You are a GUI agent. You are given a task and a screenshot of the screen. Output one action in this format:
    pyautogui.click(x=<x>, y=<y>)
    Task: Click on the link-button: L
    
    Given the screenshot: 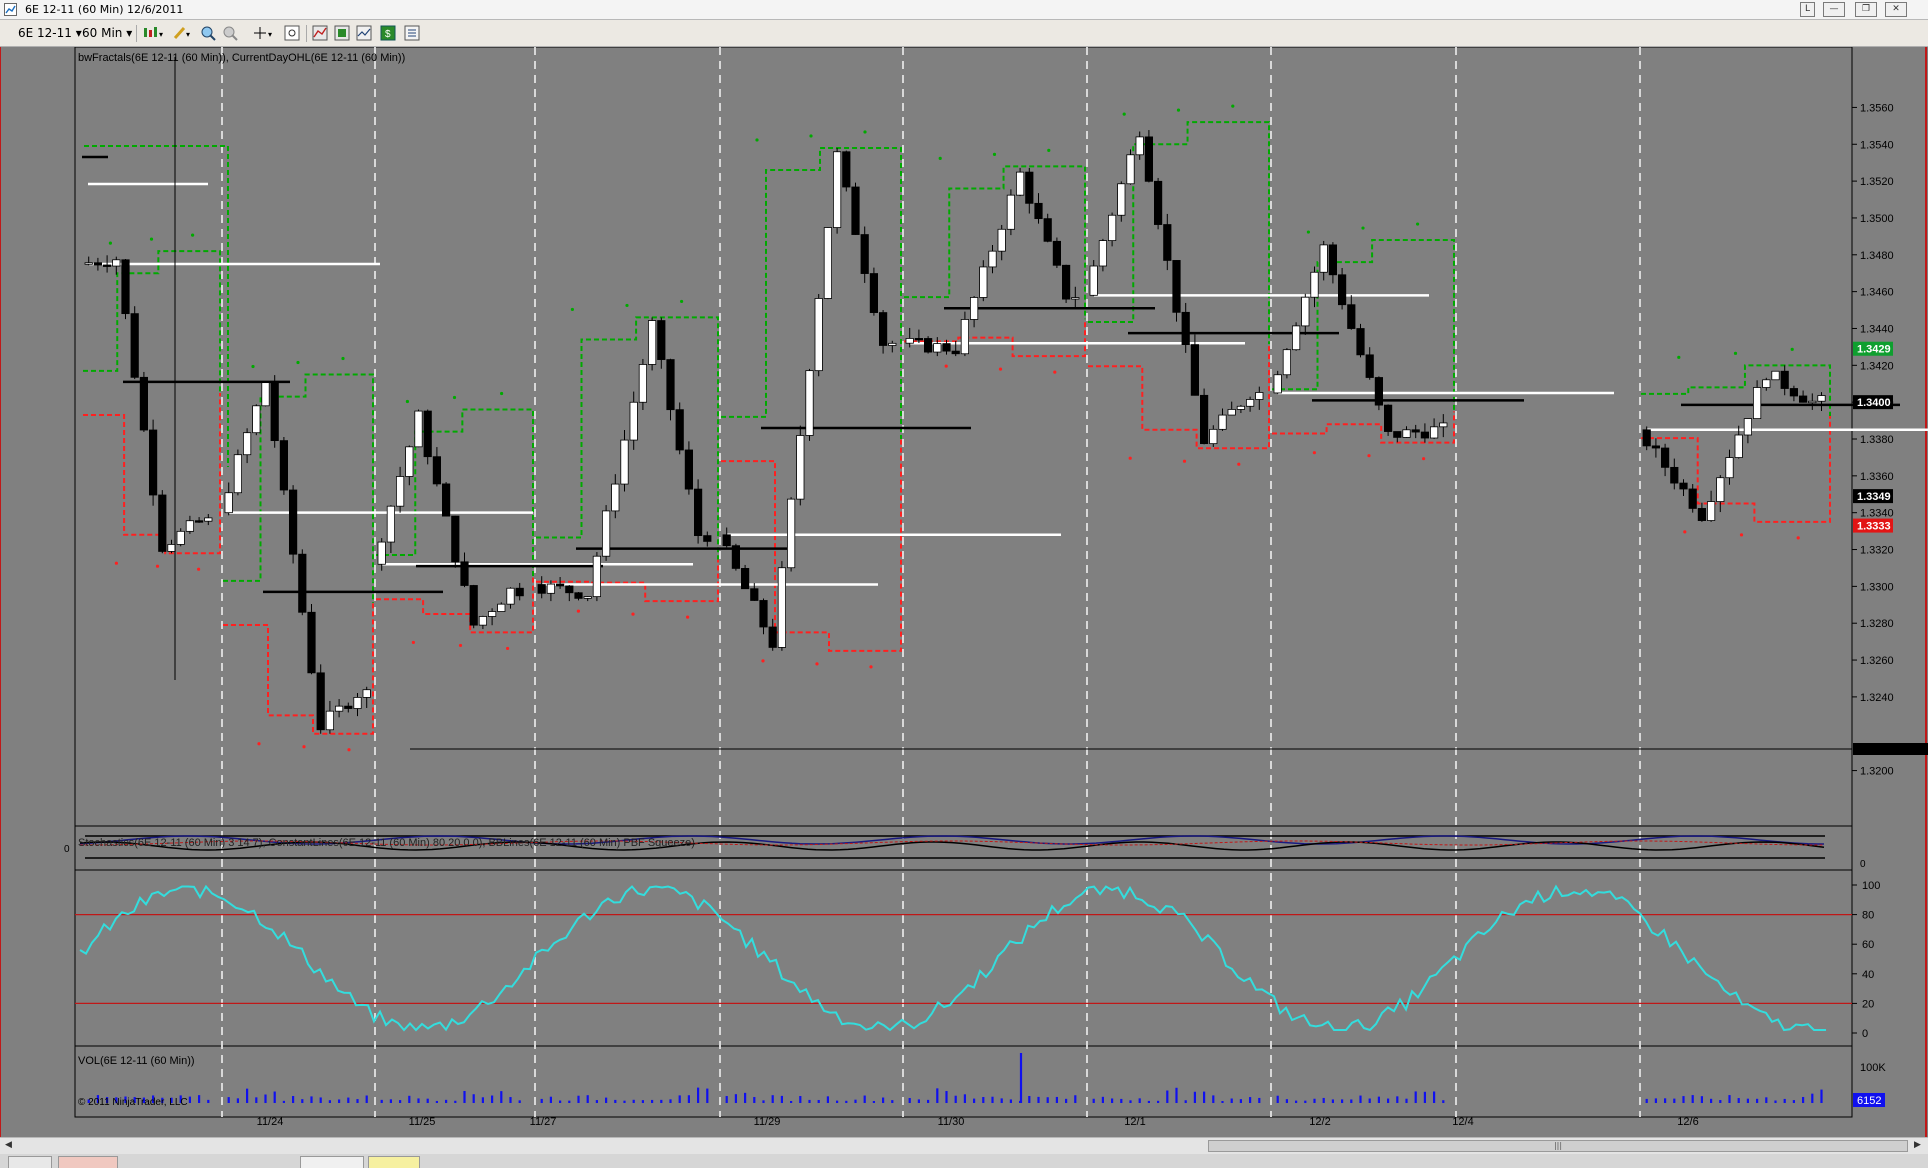 What is the action you would take?
    pyautogui.click(x=1807, y=9)
    